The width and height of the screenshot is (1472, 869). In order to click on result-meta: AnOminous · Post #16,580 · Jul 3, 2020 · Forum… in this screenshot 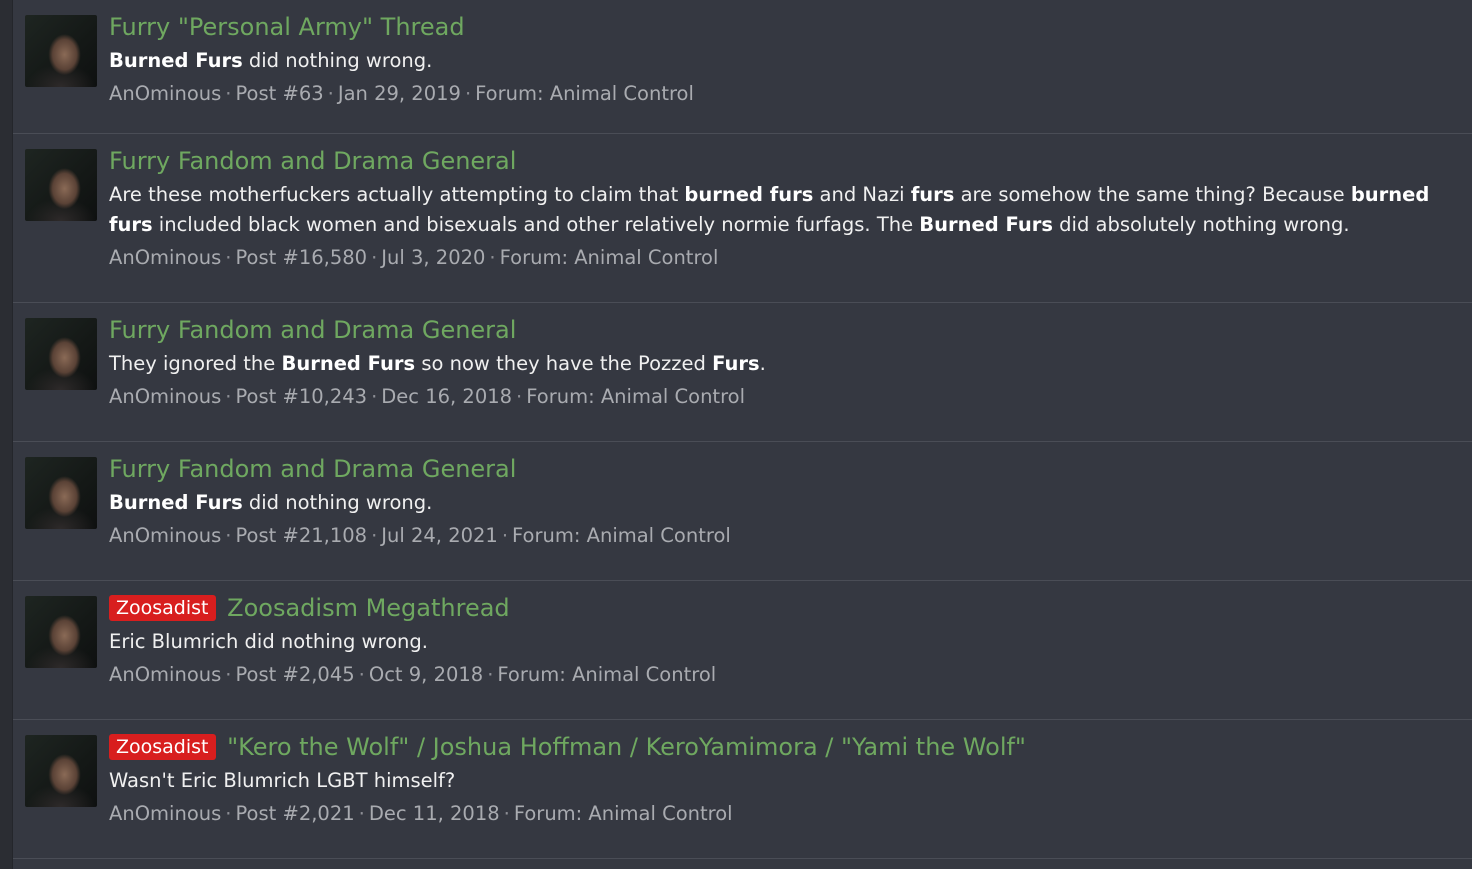, I will do `click(414, 257)`.